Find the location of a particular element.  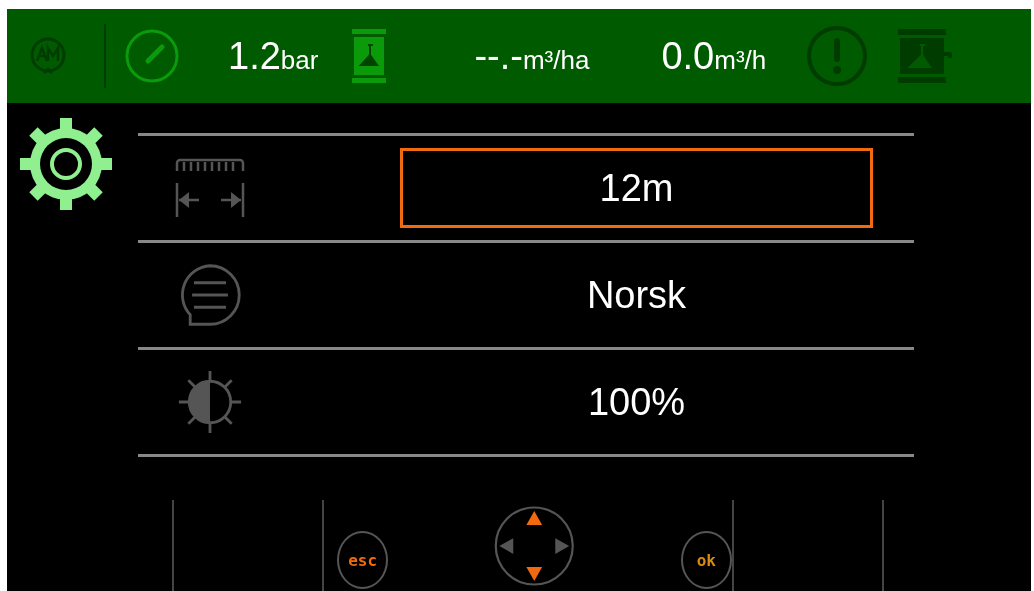

reading-value: --.-m³/ha is located at coordinates (532, 56).